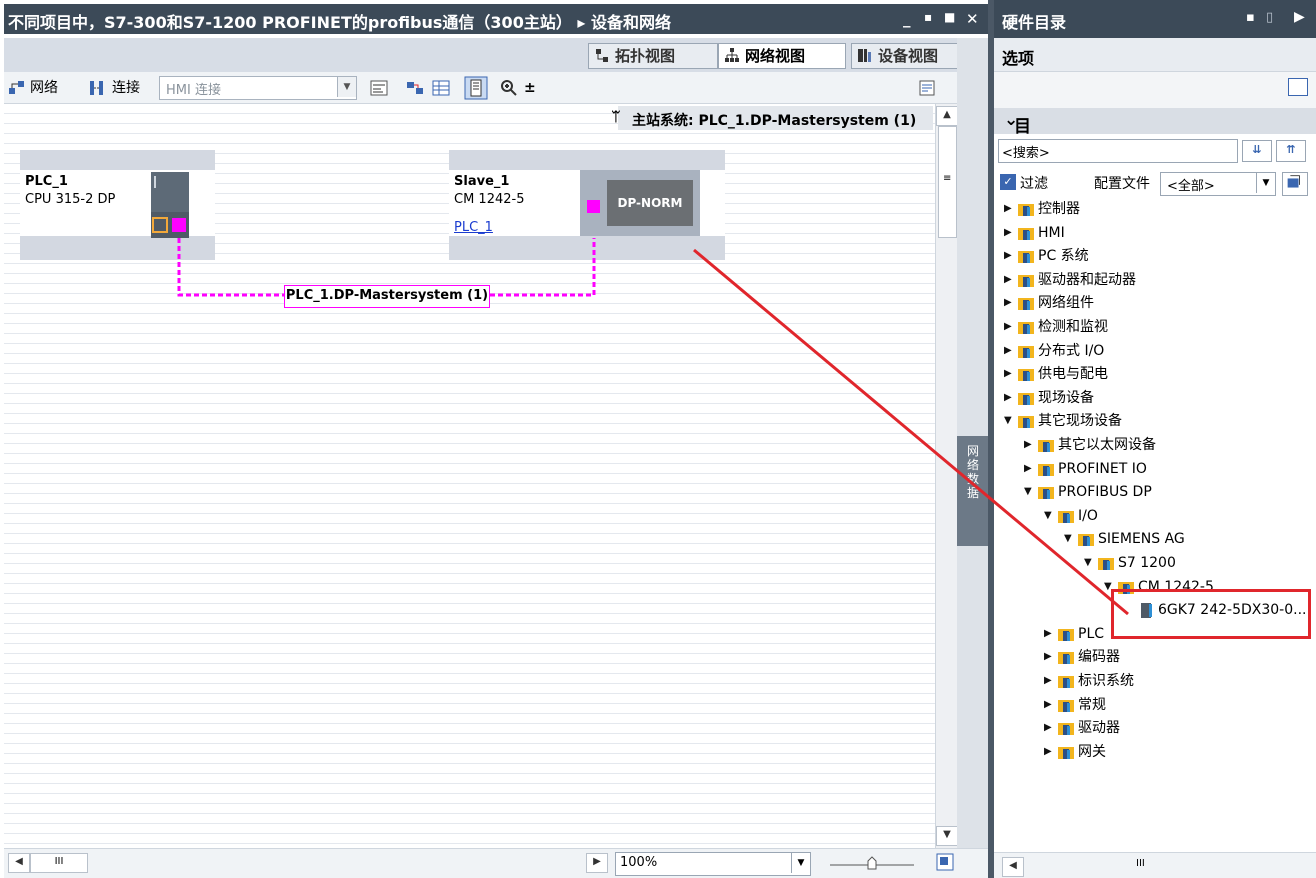 The height and width of the screenshot is (878, 1316). What do you see at coordinates (782, 56) in the screenshot?
I see `tab-network-view: 网络视图` at bounding box center [782, 56].